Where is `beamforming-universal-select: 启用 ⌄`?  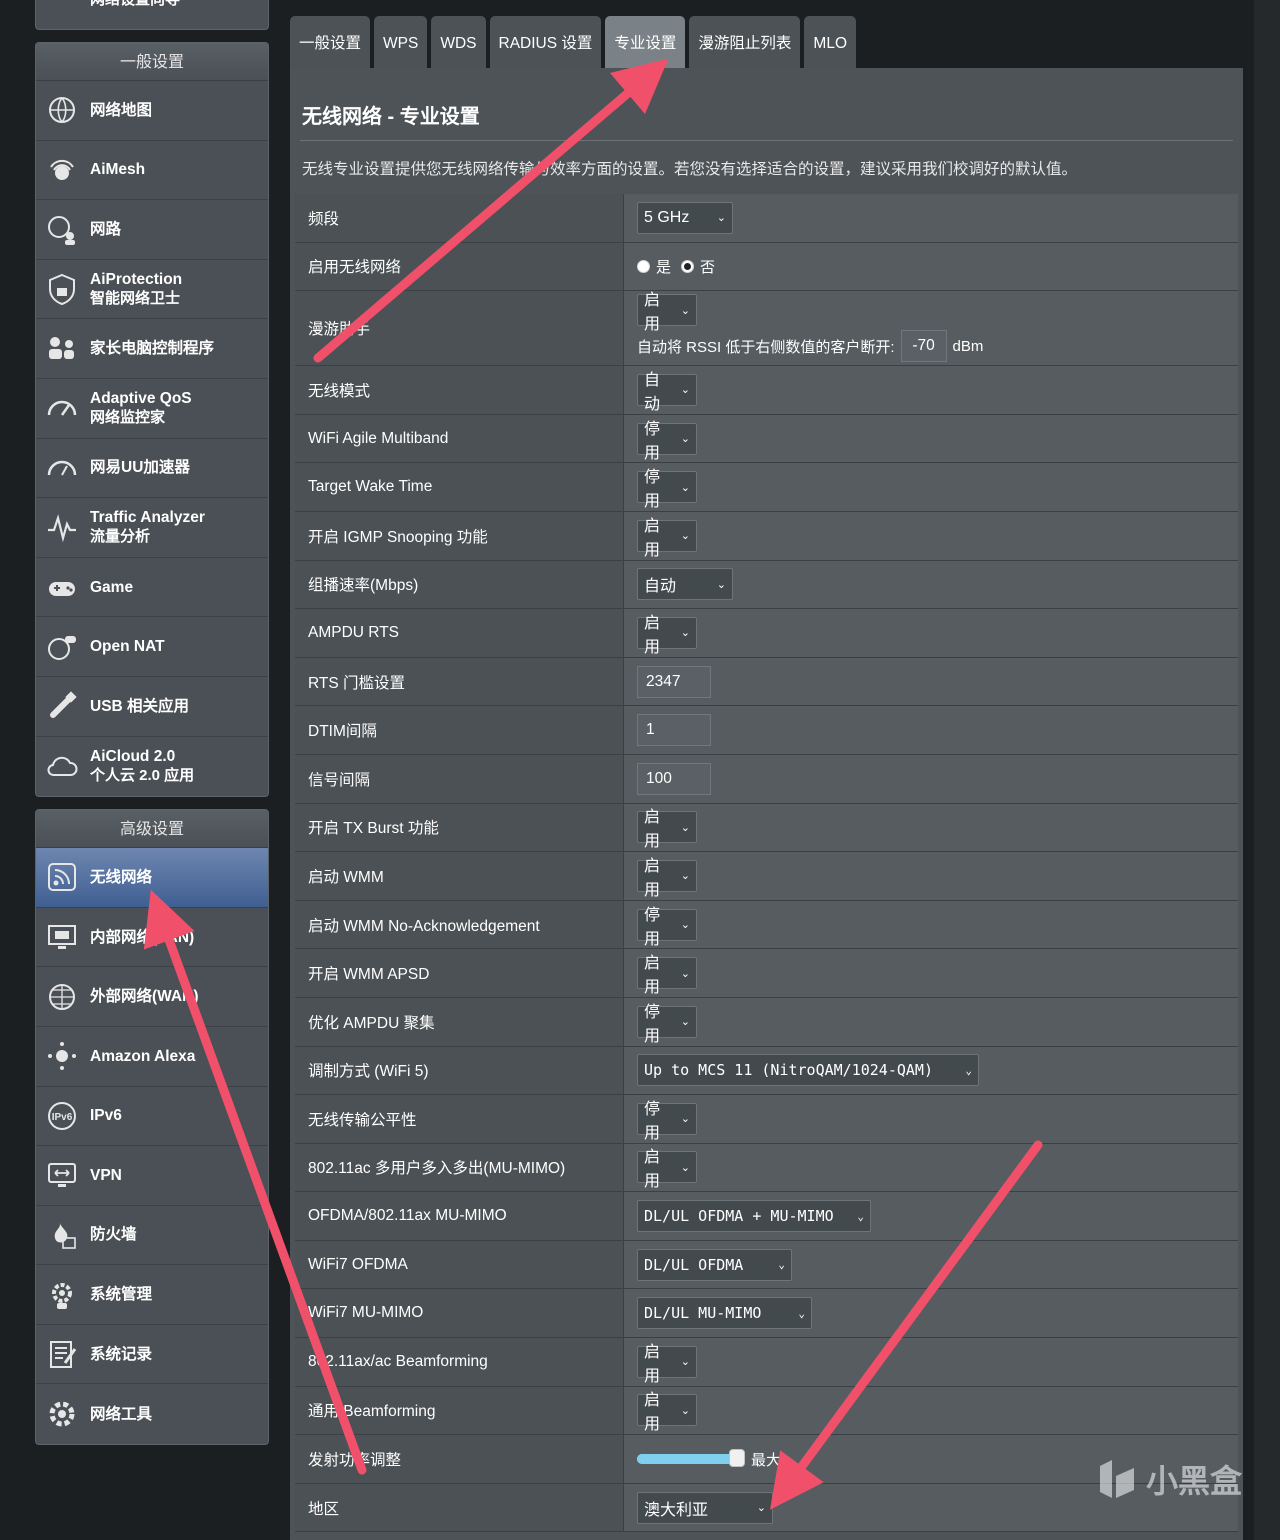
beamforming-universal-select: 启用 ⌄ is located at coordinates (667, 1412).